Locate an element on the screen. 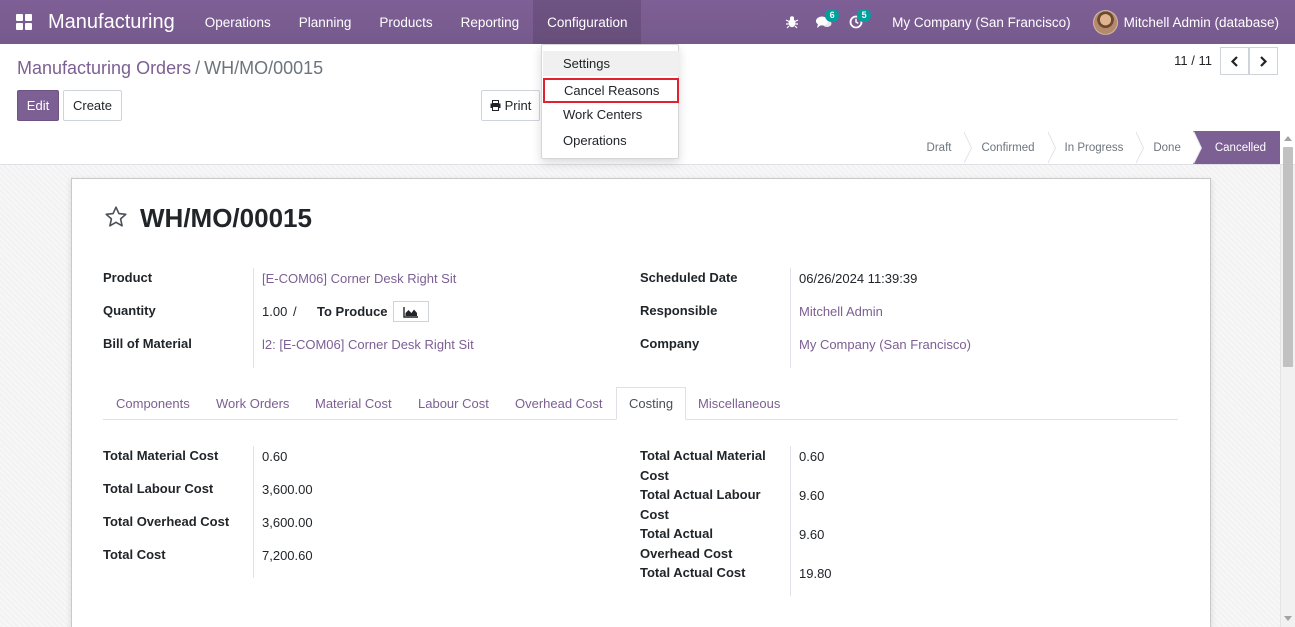 The image size is (1295, 627). total-cost-label: Total Cost is located at coordinates (134, 554).